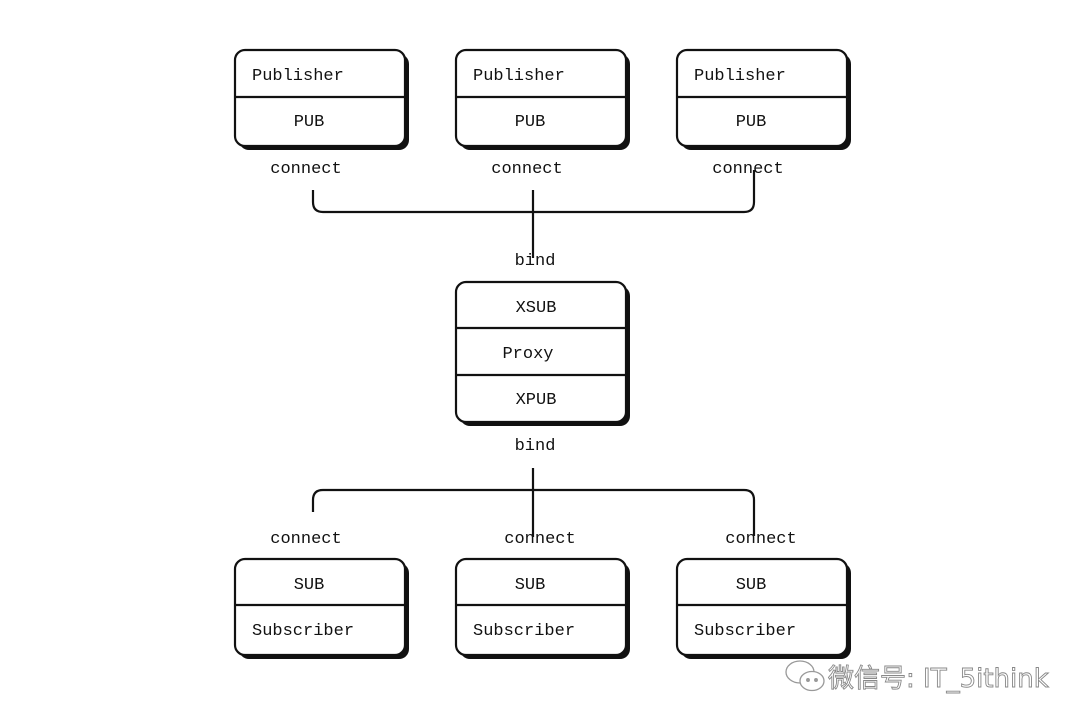  Describe the element at coordinates (321, 99) in the screenshot. I see `publisher-node-1: Publisher PUB` at that location.